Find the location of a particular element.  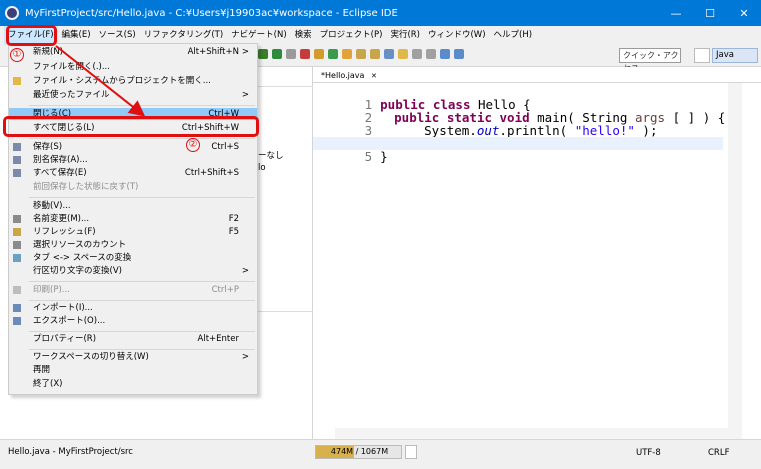

rename-icon is located at coordinates (17, 219).